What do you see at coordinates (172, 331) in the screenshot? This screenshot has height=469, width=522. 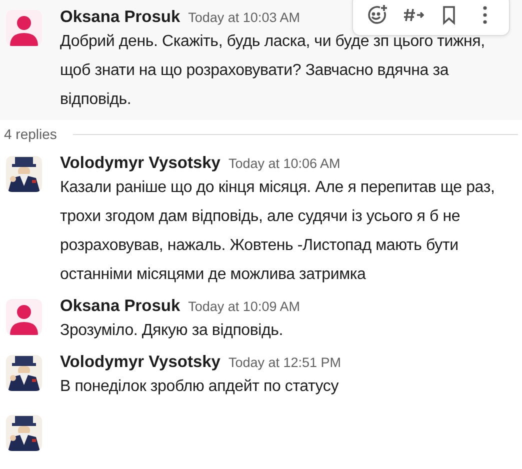 I see `message-text: Зрозуміло. Дякую за відповідь.` at bounding box center [172, 331].